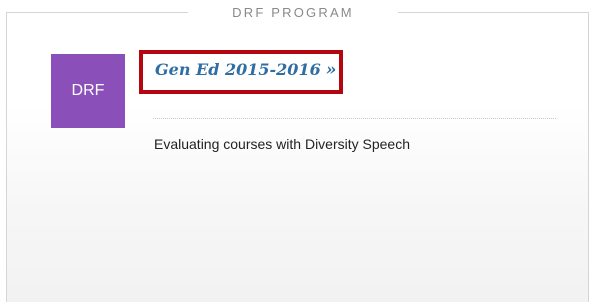 The image size is (591, 302). Describe the element at coordinates (354, 118) in the screenshot. I see `dotted-divider` at that location.